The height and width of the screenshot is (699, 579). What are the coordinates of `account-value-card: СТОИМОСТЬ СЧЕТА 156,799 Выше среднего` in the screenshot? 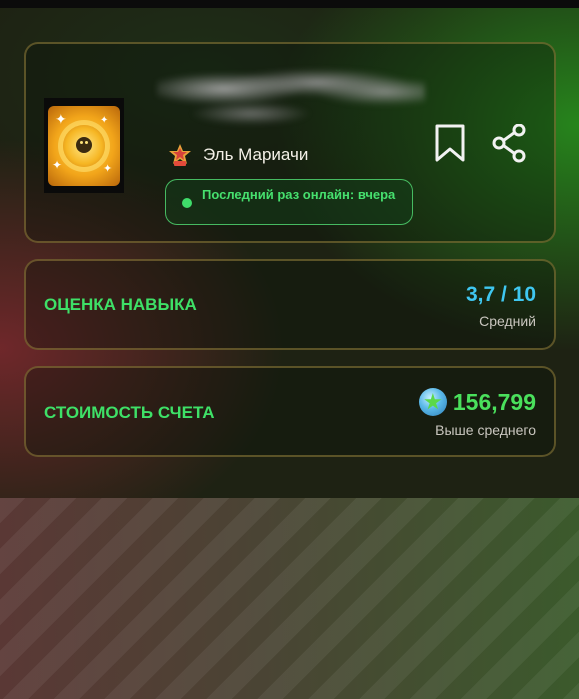 It's located at (290, 411).